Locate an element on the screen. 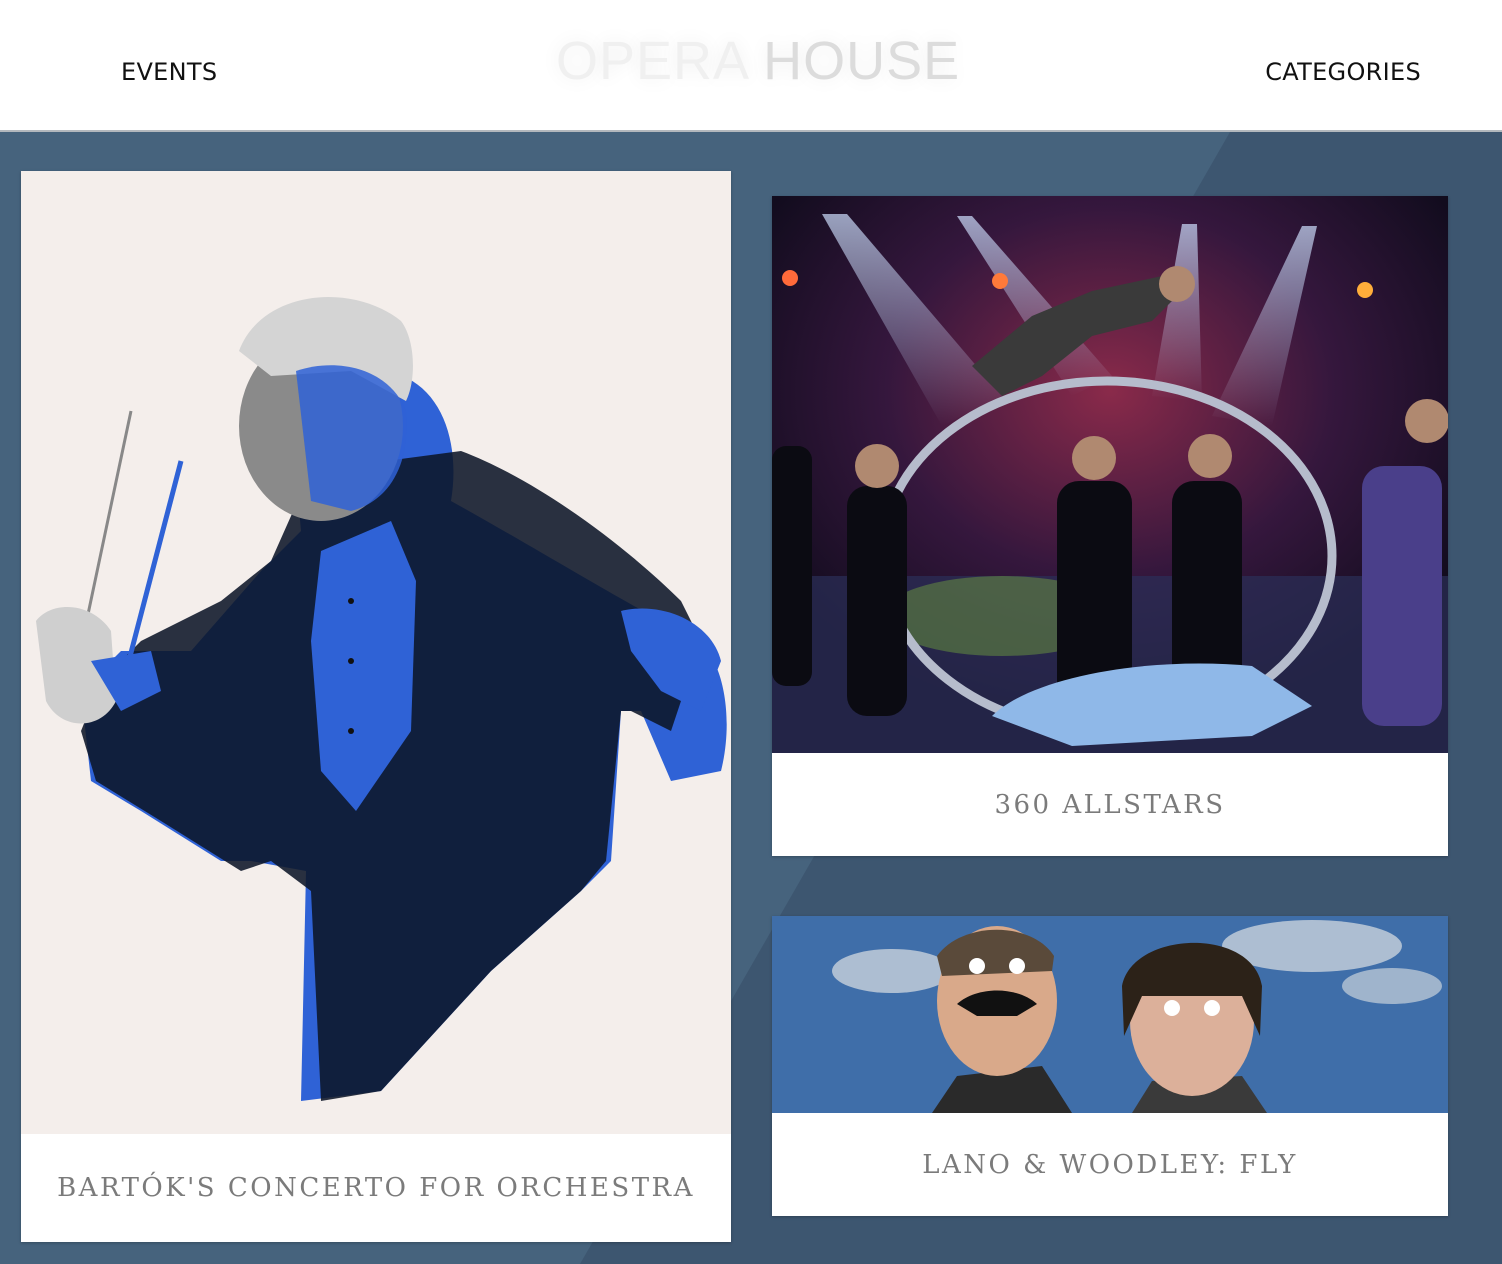 This screenshot has width=1502, height=1264. event-title: LANO & WOODLEY: FLY is located at coordinates (1110, 1164).